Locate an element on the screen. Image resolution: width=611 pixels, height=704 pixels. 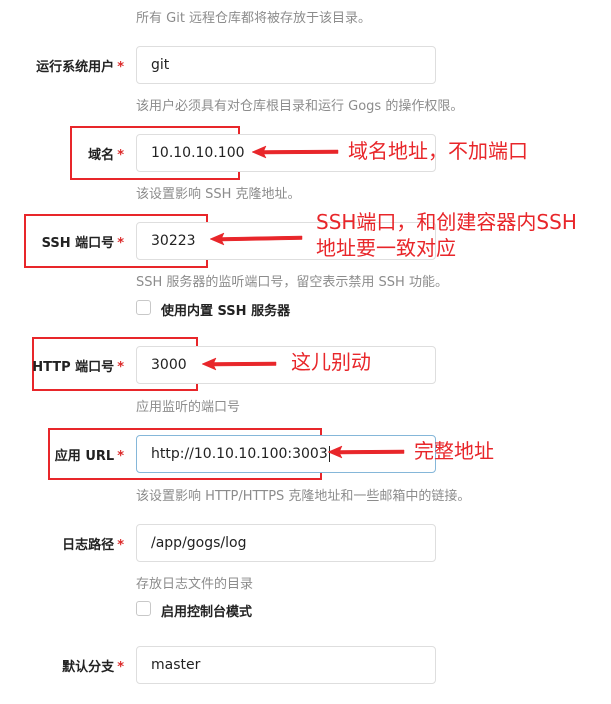
http-port-input: 3000 is located at coordinates (286, 365).